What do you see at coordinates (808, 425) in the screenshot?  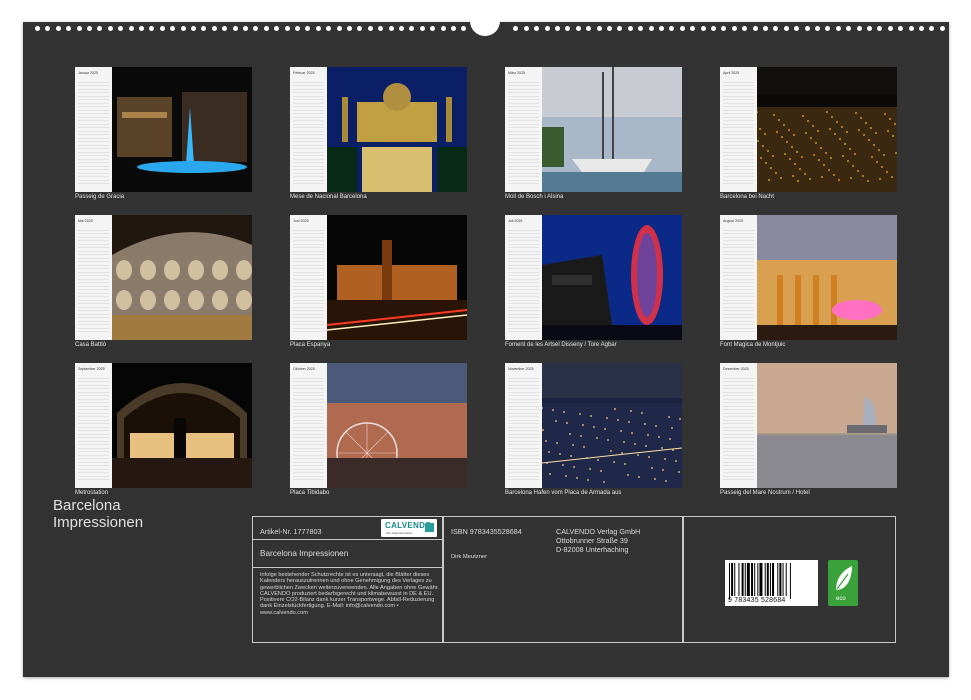 I see `month-tile: Dezember 2025` at bounding box center [808, 425].